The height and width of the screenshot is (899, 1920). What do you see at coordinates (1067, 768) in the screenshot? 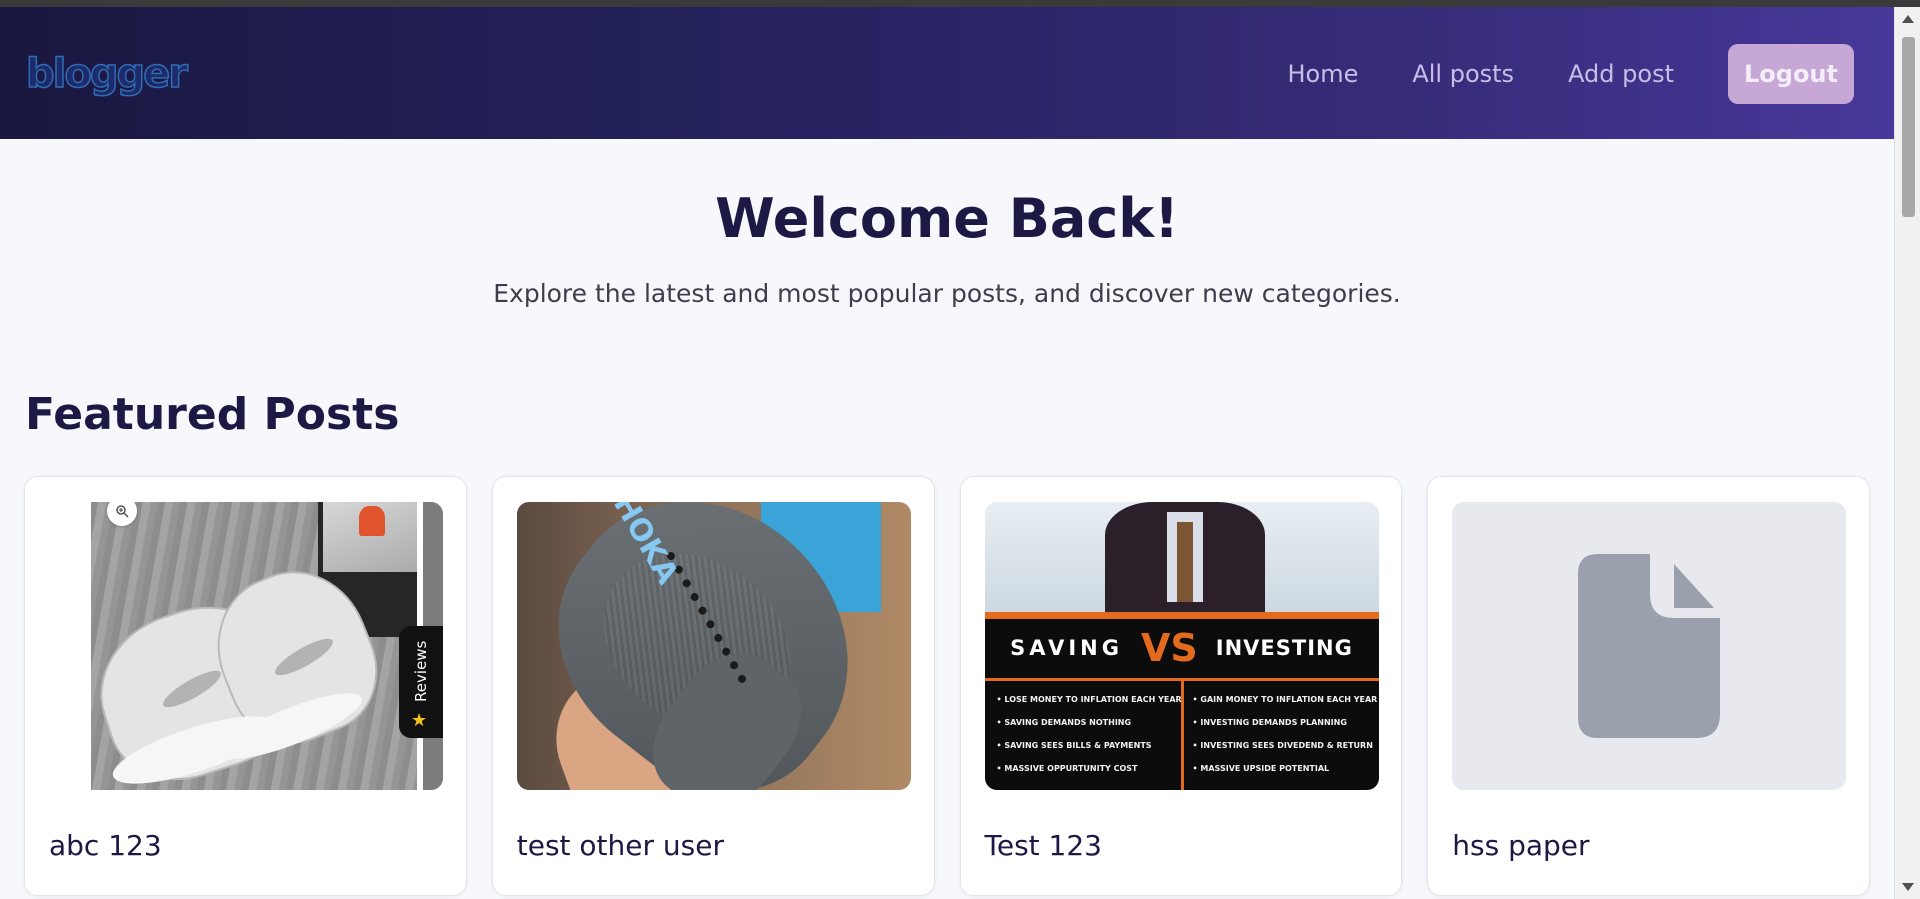
I see `graphic-point: • MASSIVE OPPURTUNITY COST` at bounding box center [1067, 768].